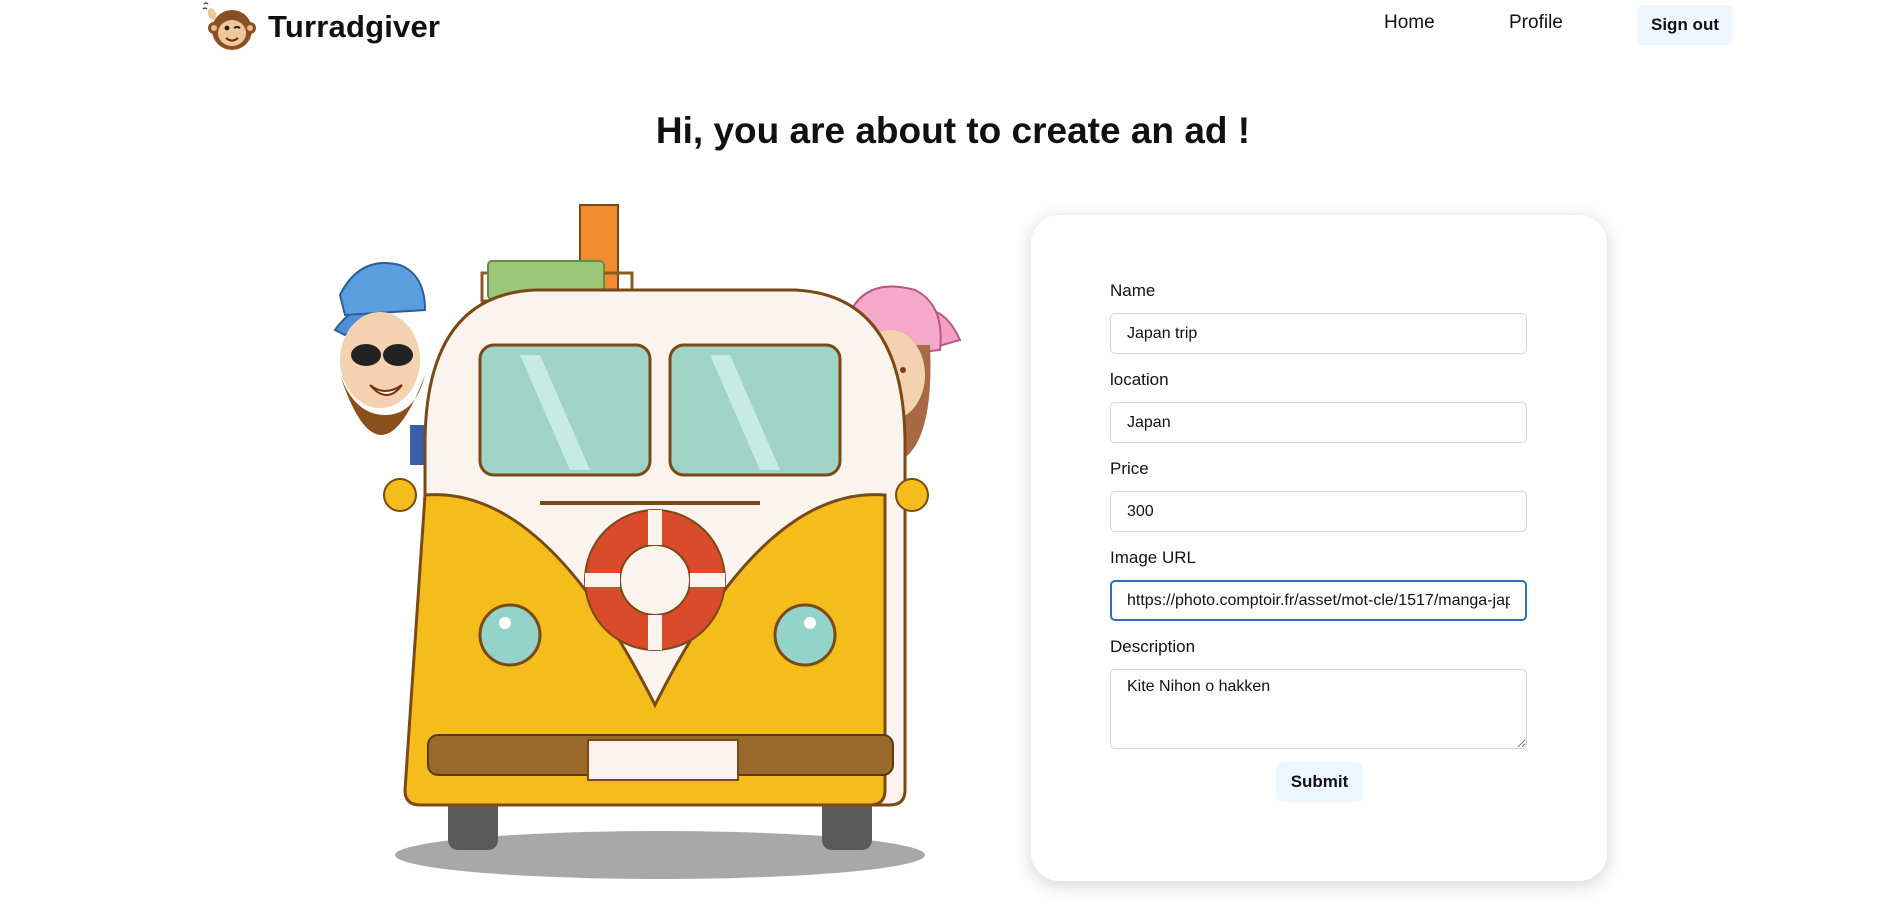 The width and height of the screenshot is (1888, 906). Describe the element at coordinates (1318, 709) in the screenshot. I see `description-field: Kite Nihon o hakken` at that location.